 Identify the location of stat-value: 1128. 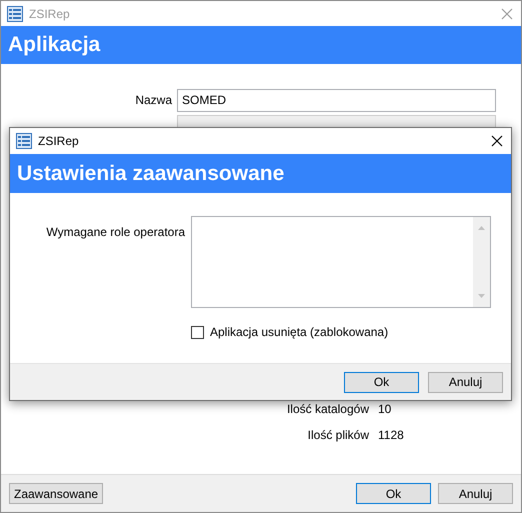
(391, 435).